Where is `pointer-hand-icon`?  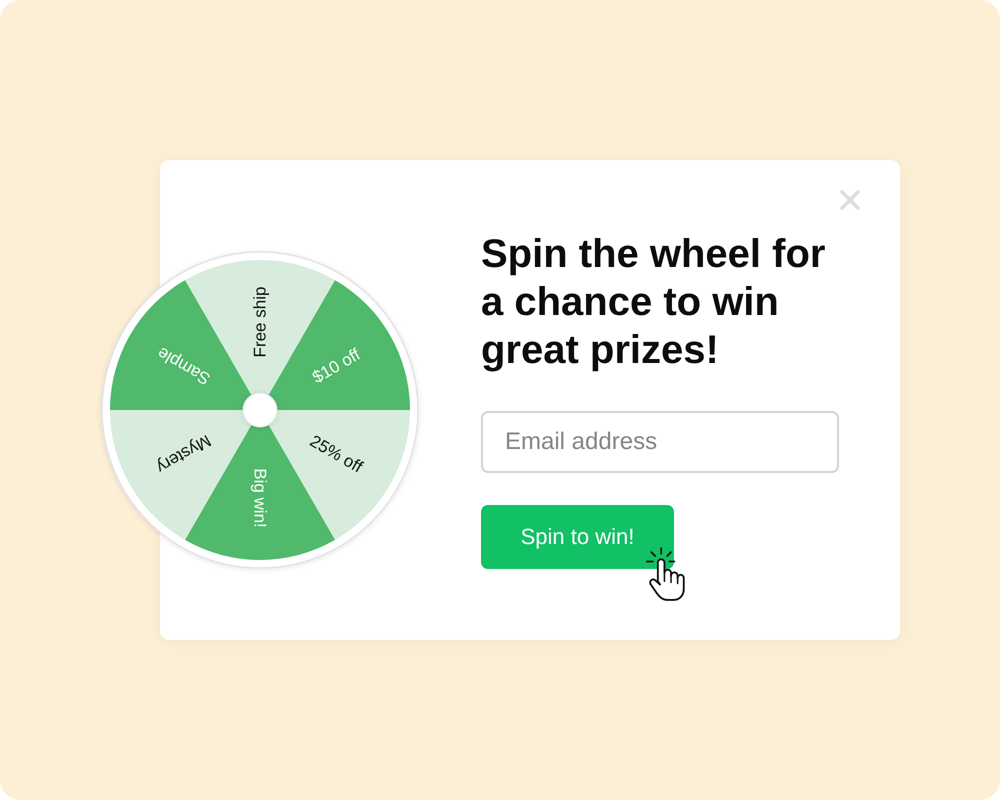
pointer-hand-icon is located at coordinates (665, 573).